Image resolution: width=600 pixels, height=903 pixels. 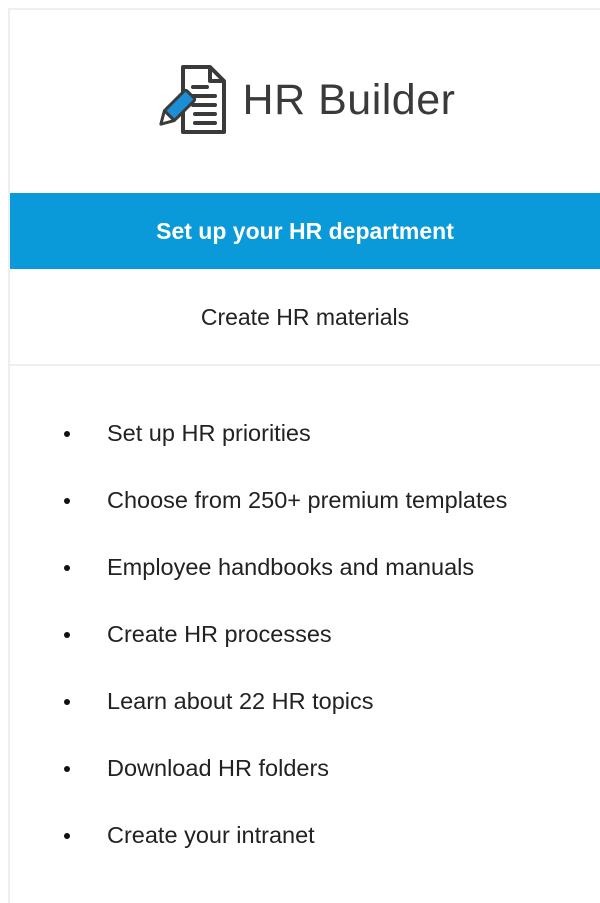 I want to click on tab-set-up-hr-department: Set up your HR department, so click(x=305, y=231).